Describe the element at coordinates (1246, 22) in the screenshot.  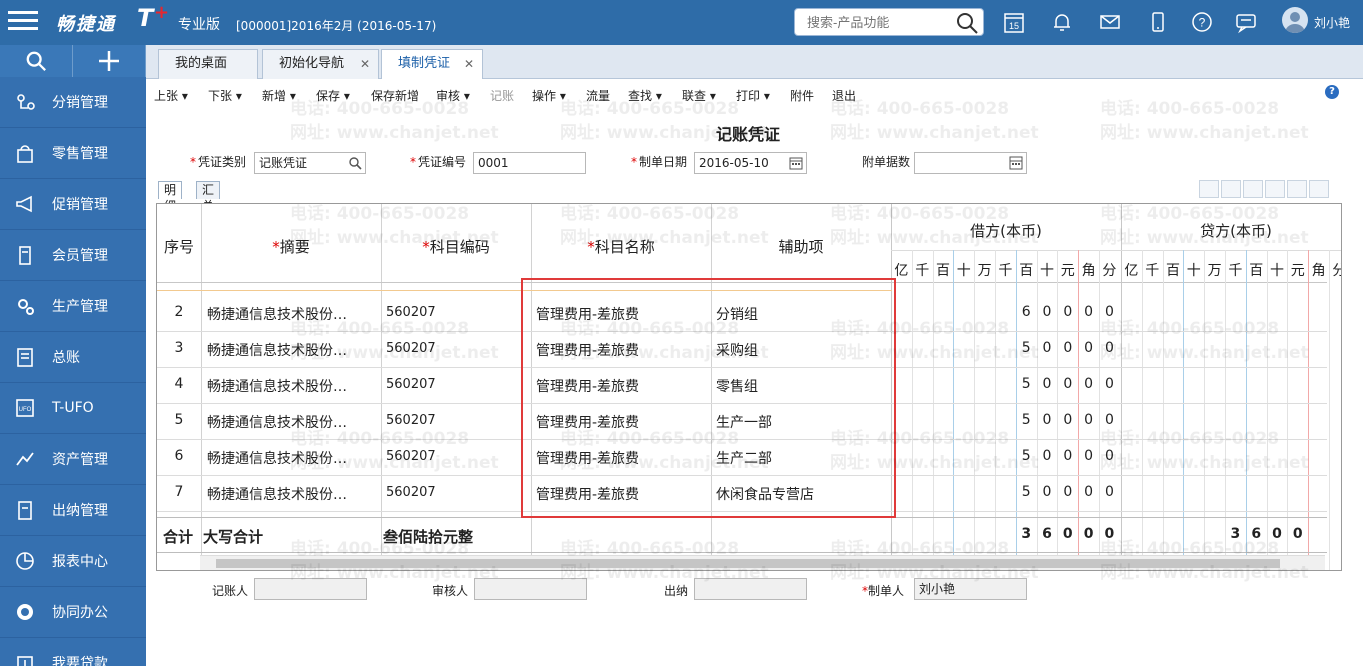
I see `feedback-icon` at that location.